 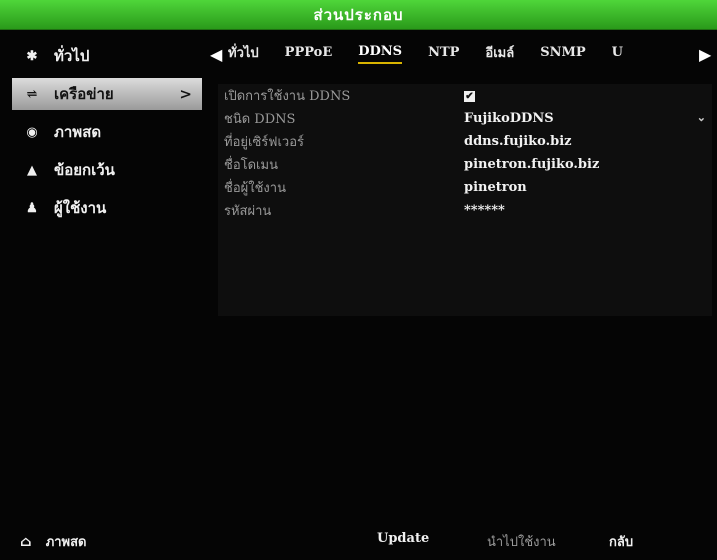 What do you see at coordinates (588, 141) in the screenshot?
I see `server-address-field: ddns.fujiko.biz` at bounding box center [588, 141].